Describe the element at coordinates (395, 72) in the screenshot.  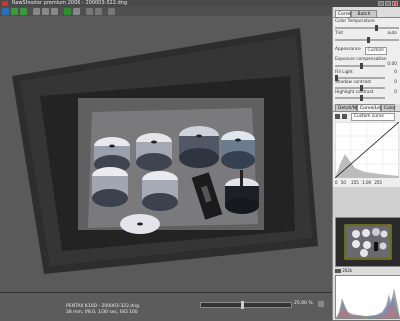
I see `fill-light-value: 0` at that location.